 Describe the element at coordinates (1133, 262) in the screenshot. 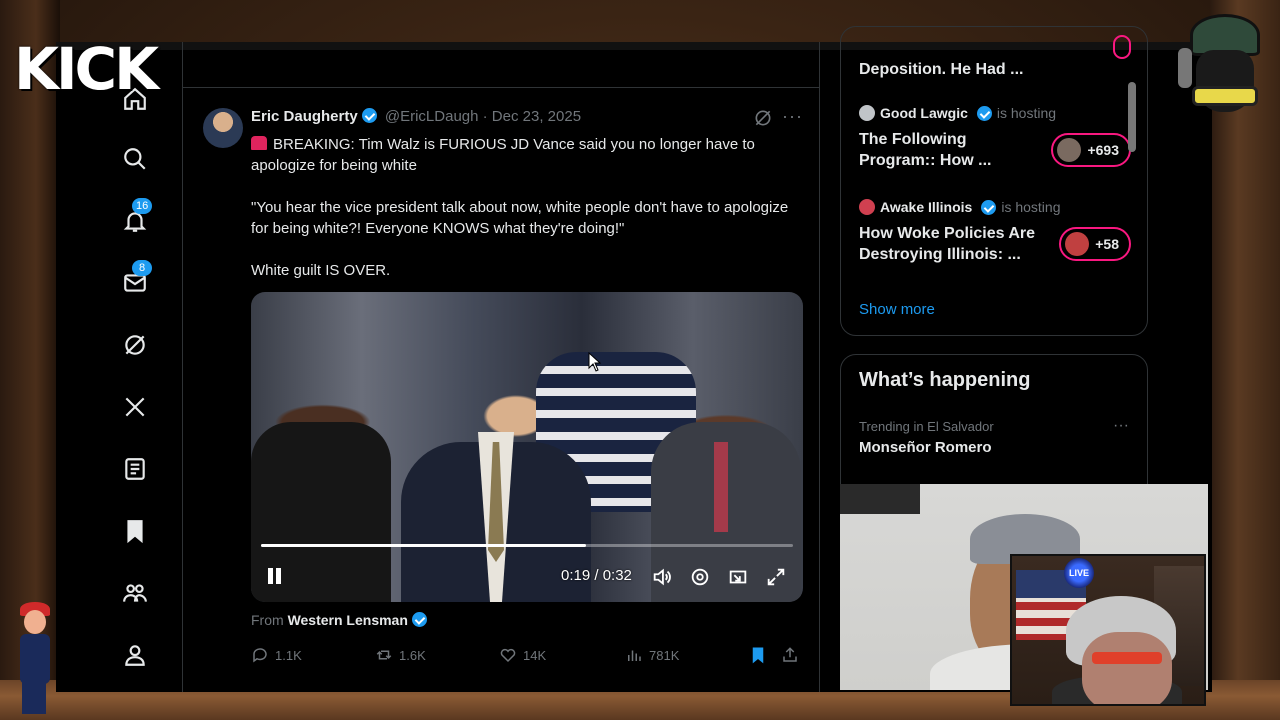

I see `scrollbar` at that location.